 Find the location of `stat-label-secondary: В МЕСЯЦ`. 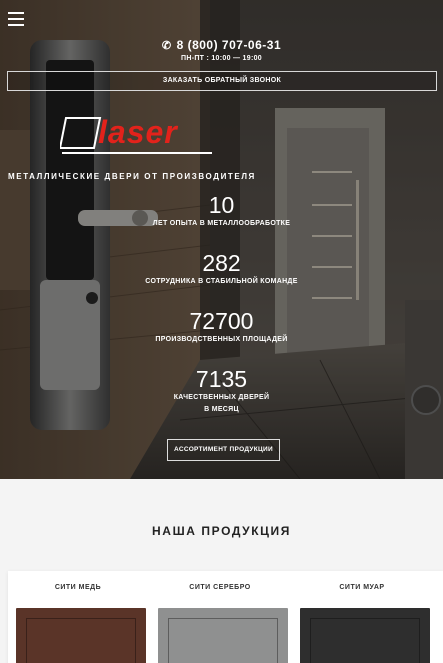

stat-label-secondary: В МЕСЯЦ is located at coordinates (221, 409).